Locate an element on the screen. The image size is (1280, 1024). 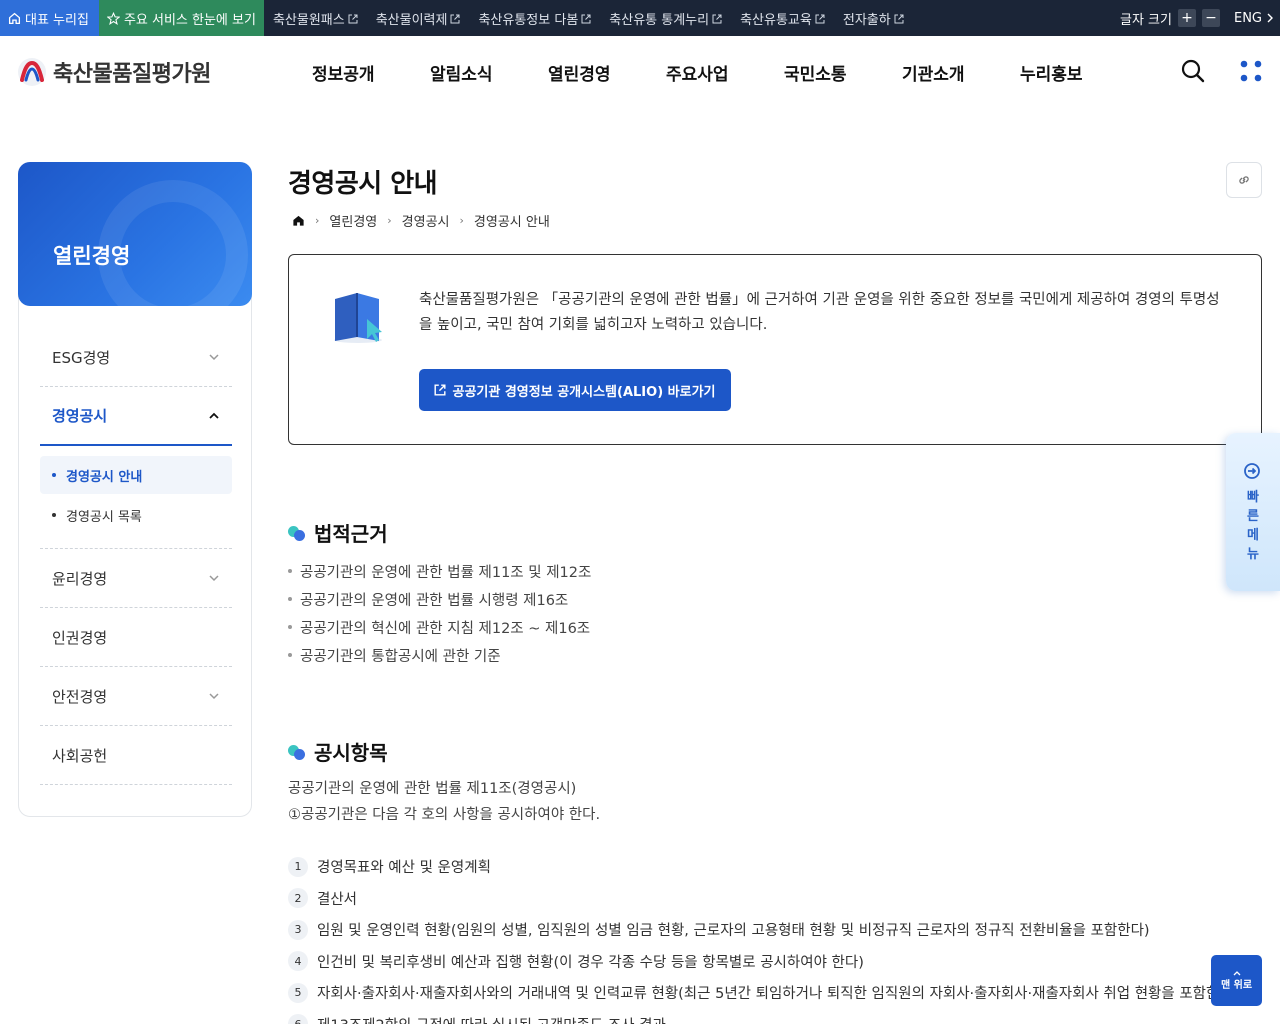
item-text: 제13조제2항의 규정에 따라 실시된 고객만족도 조사 결과 is located at coordinates (491, 1019).